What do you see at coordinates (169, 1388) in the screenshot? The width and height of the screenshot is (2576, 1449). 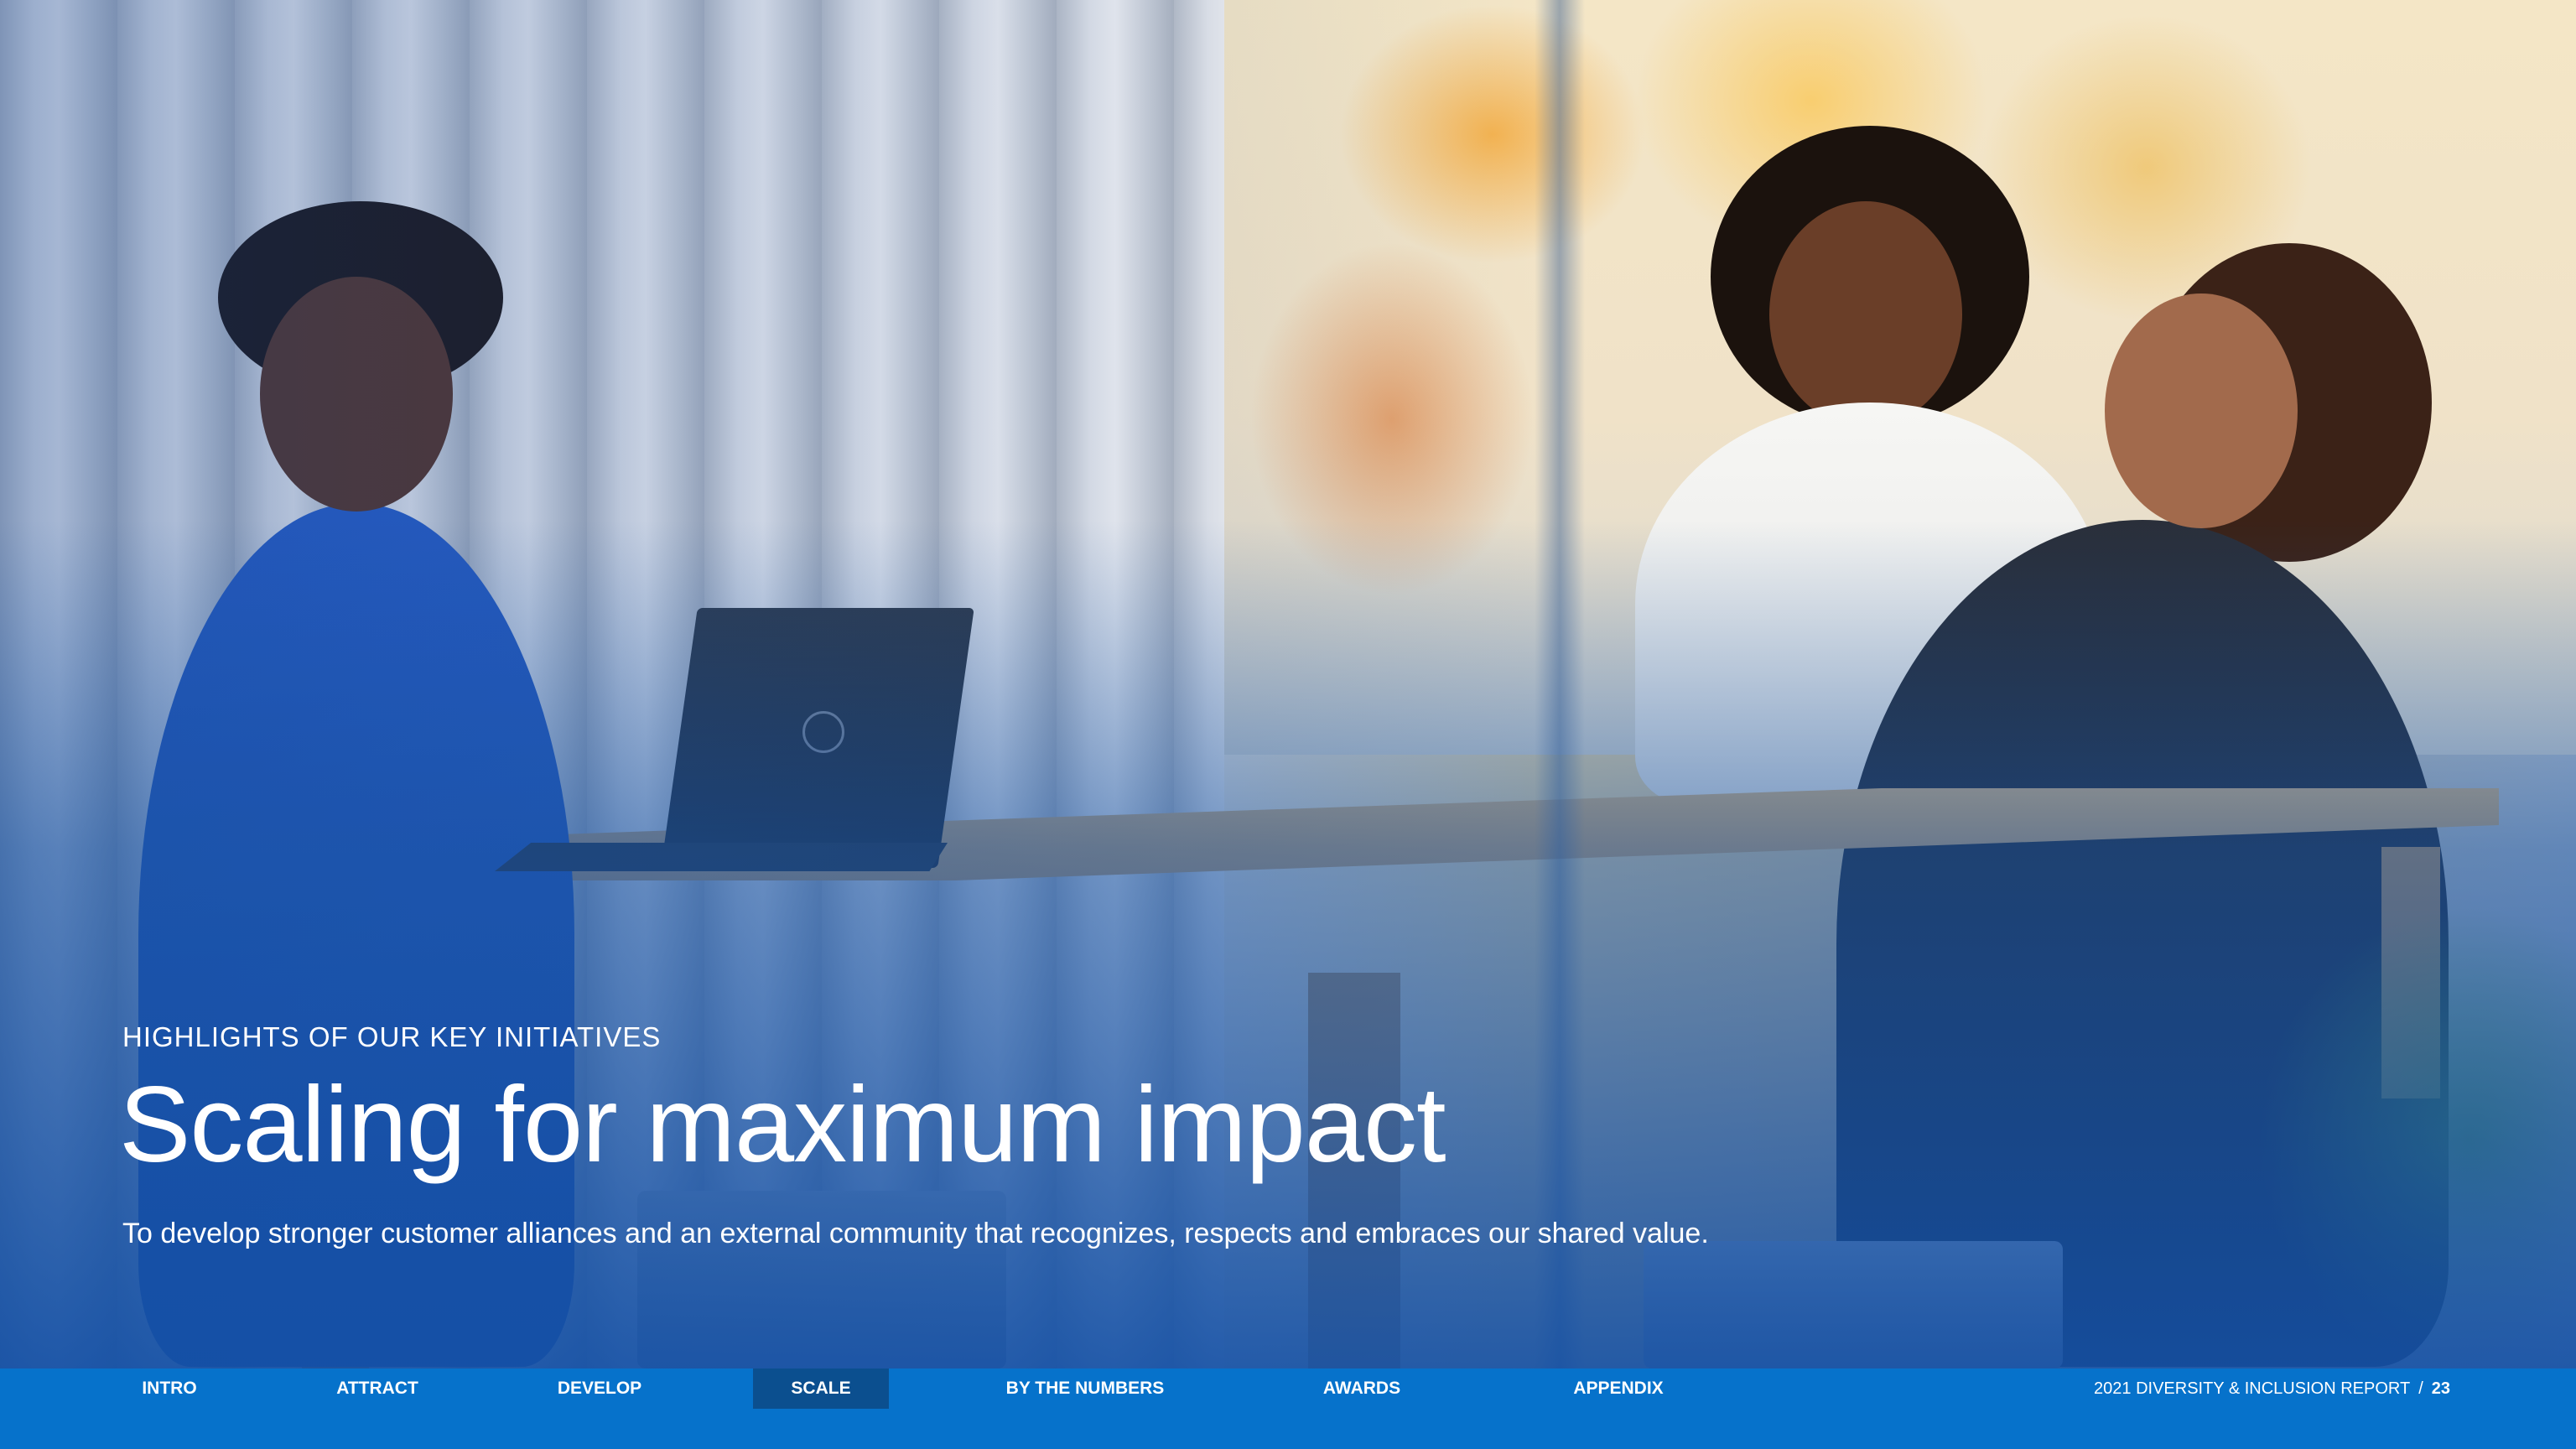 I see `nav-intro: INTRO` at bounding box center [169, 1388].